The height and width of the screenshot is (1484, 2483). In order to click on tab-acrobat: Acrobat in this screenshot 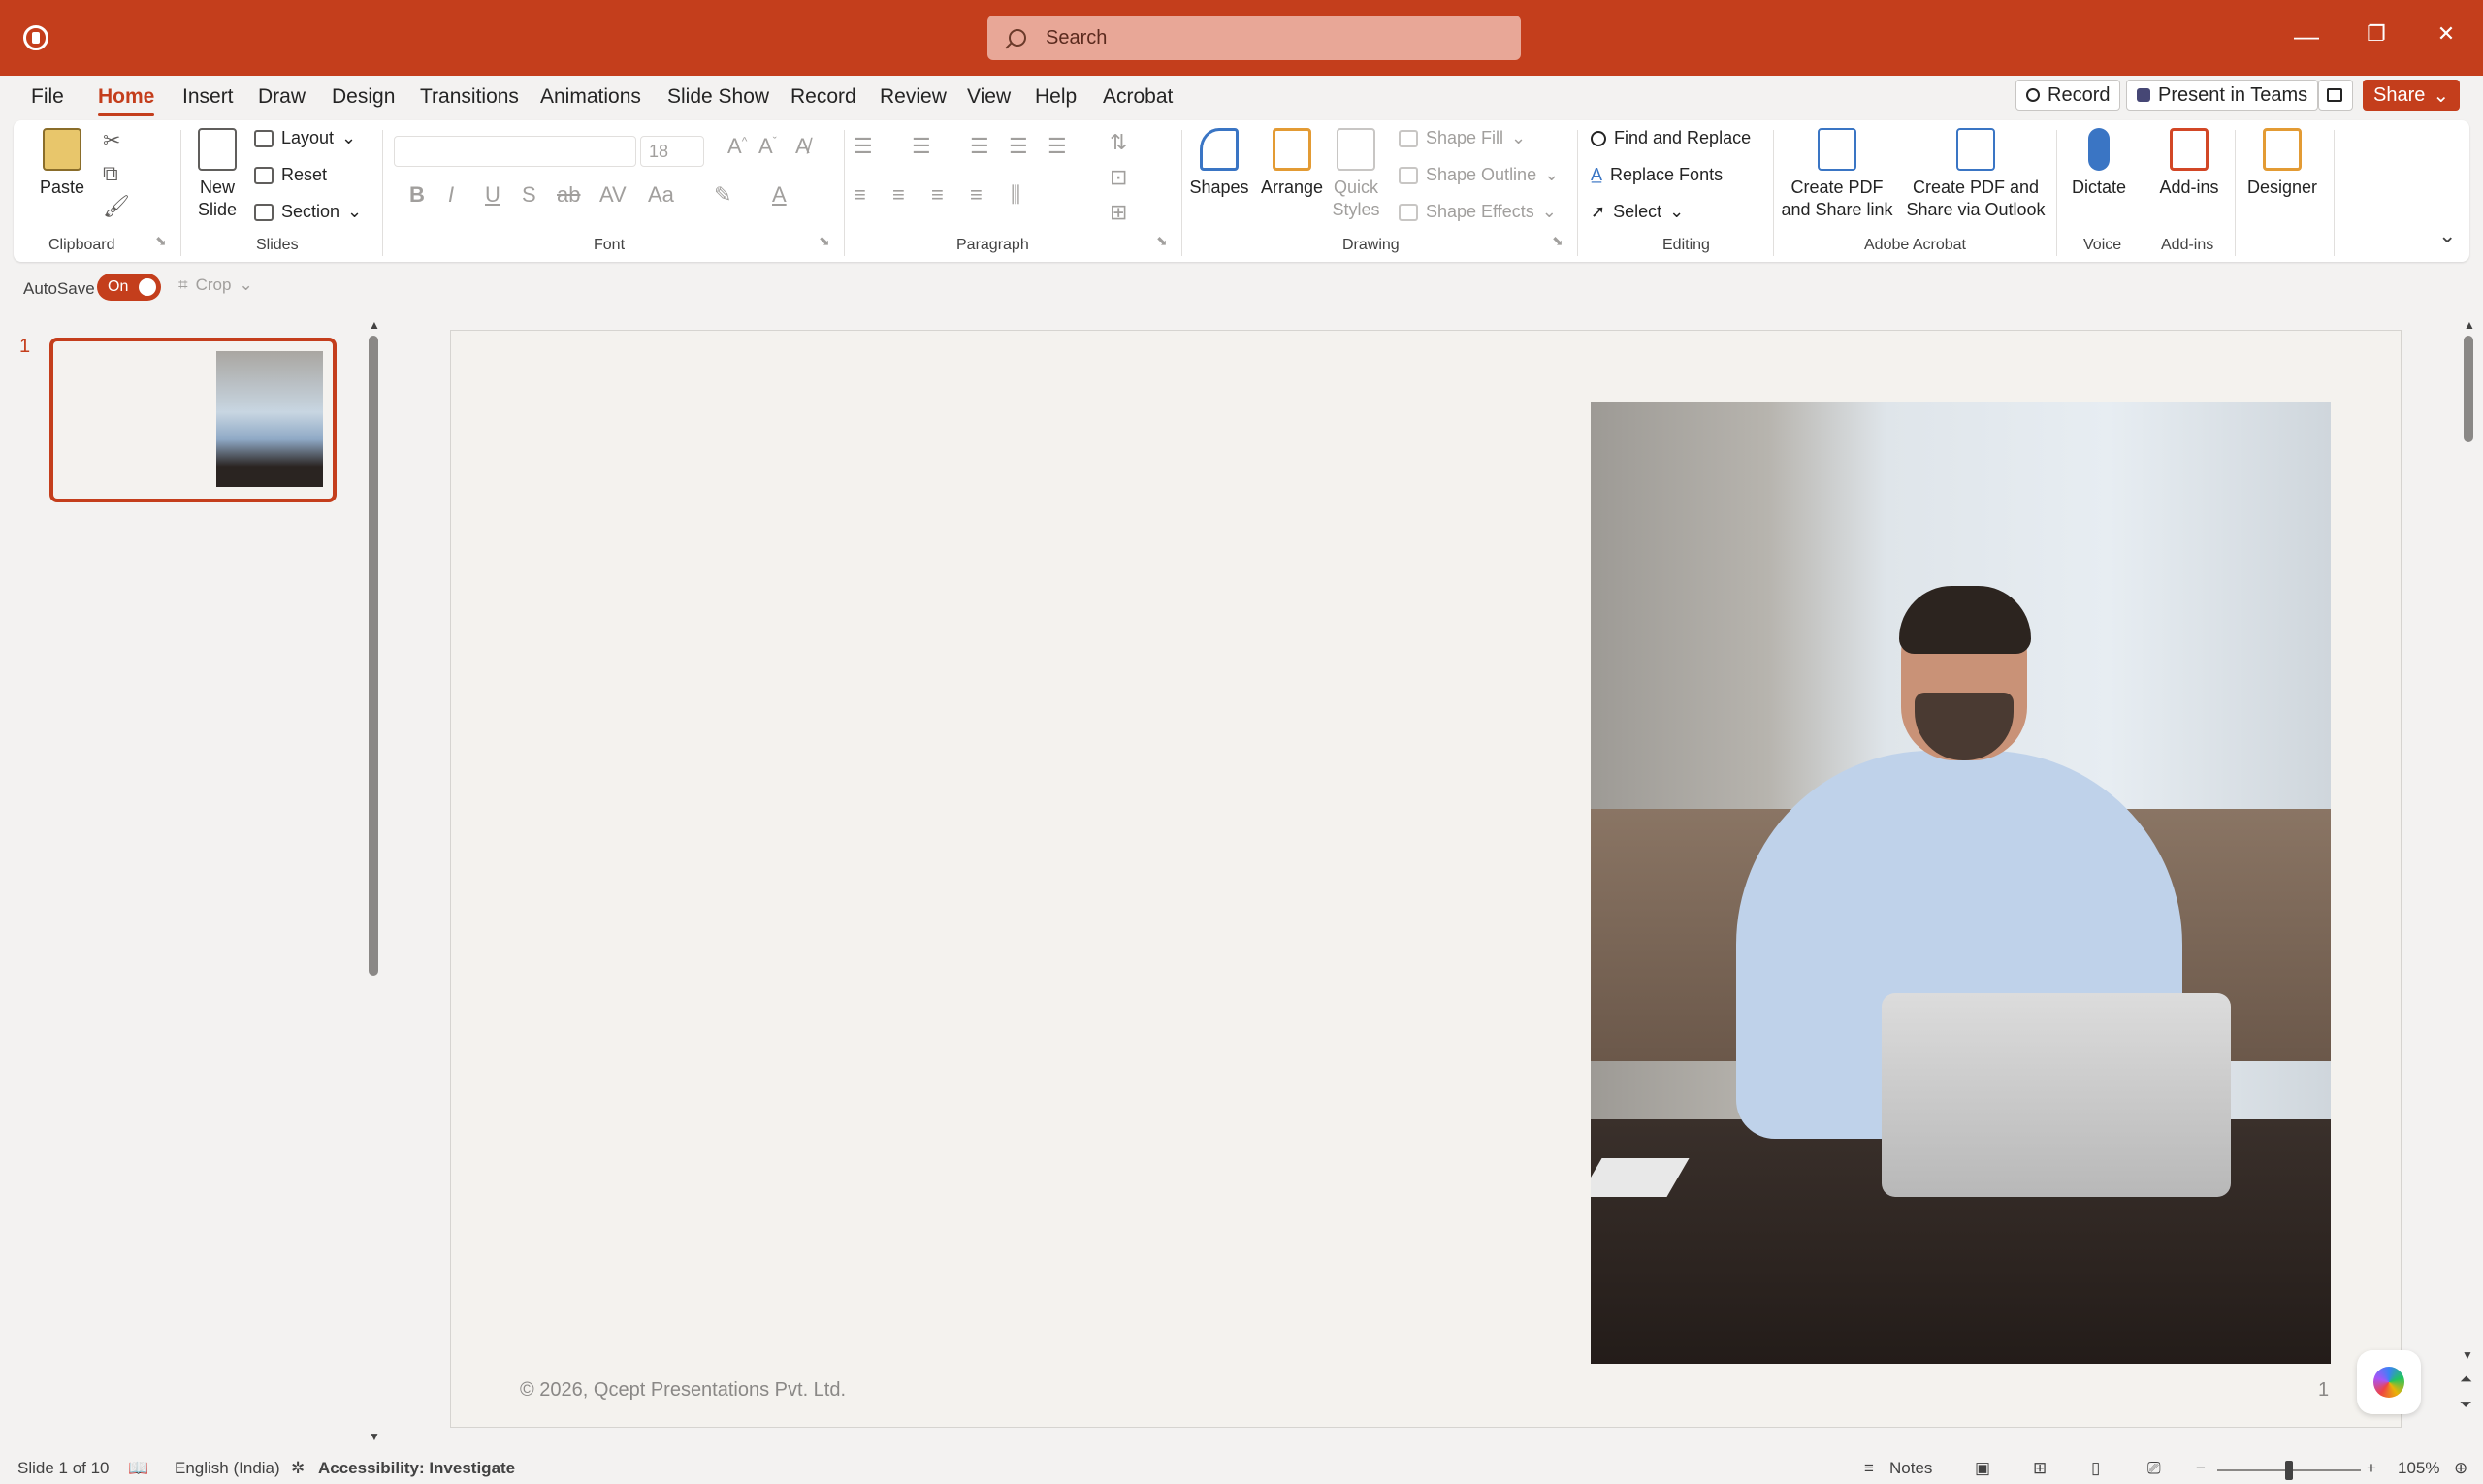, I will do `click(1138, 97)`.